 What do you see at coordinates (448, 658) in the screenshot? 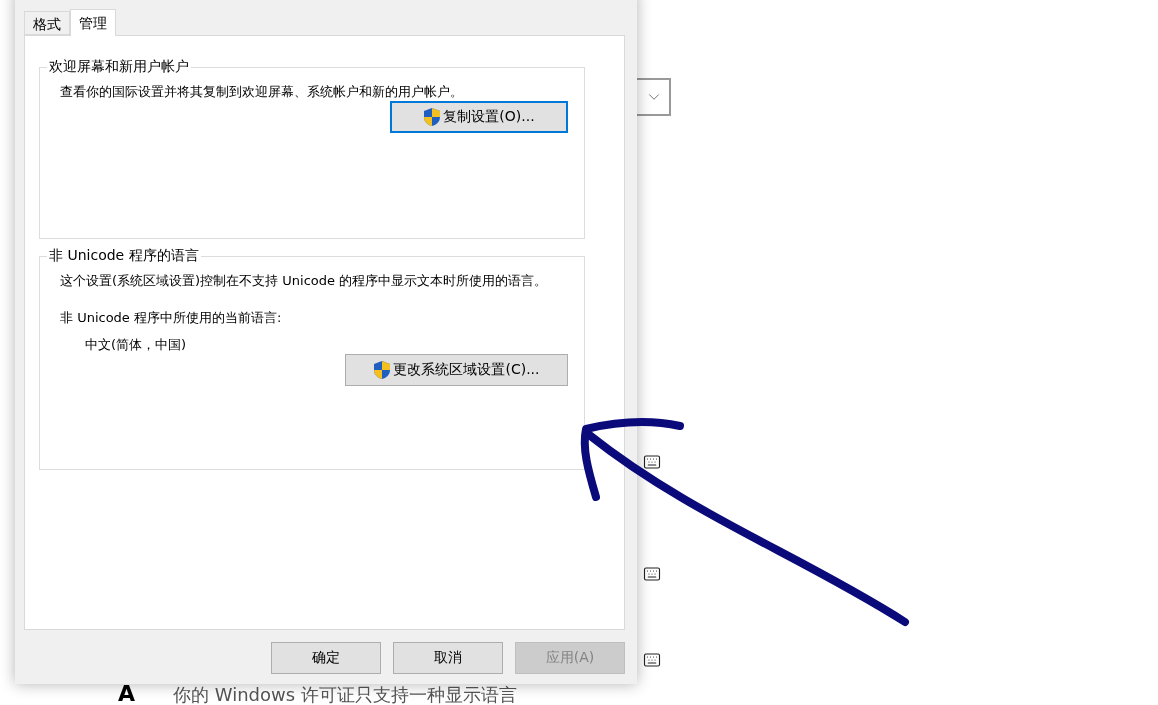
I see `dialog-button: 取消` at bounding box center [448, 658].